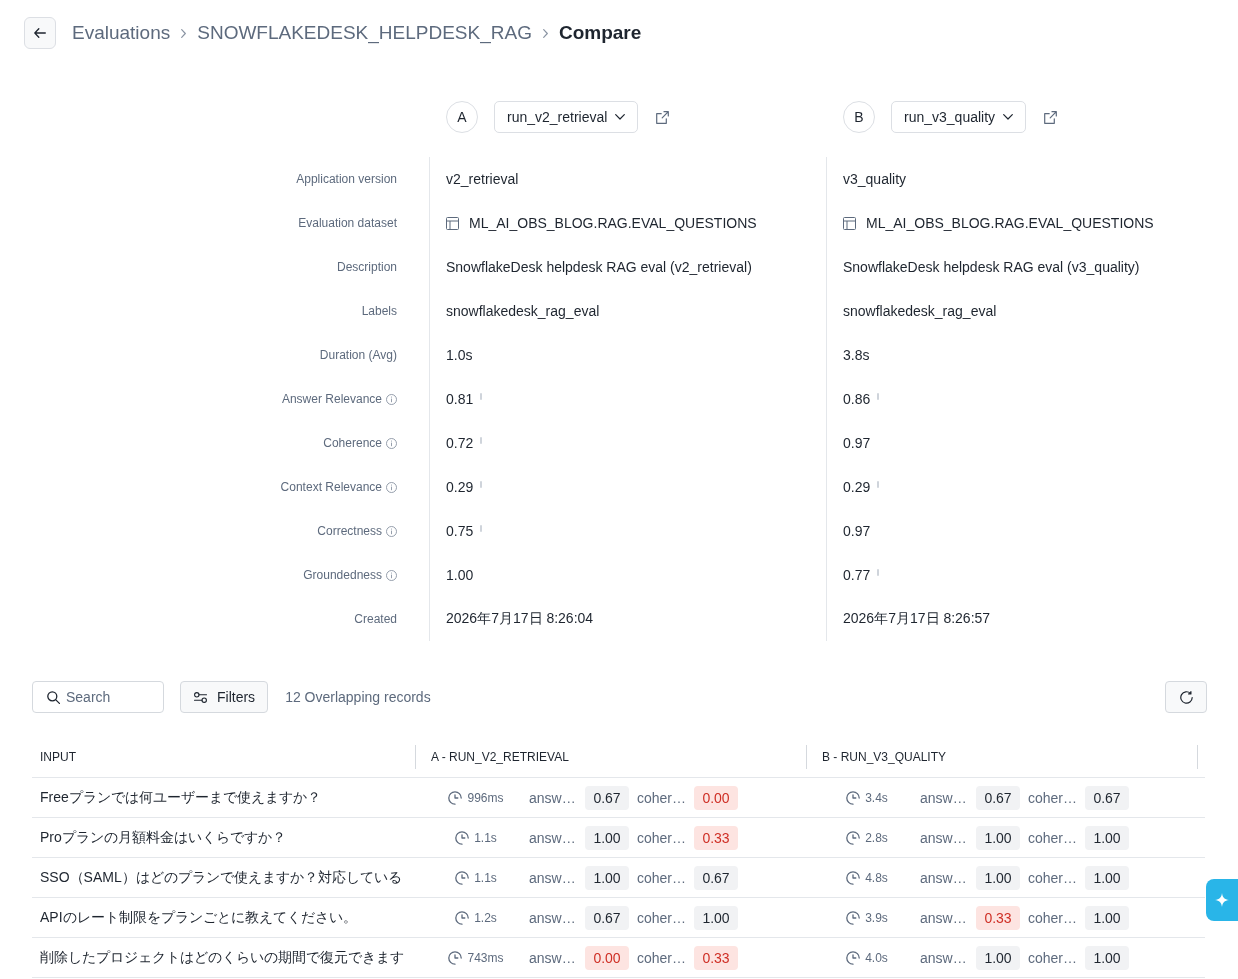  Describe the element at coordinates (352, 443) in the screenshot. I see `detail-label: Coherence` at that location.